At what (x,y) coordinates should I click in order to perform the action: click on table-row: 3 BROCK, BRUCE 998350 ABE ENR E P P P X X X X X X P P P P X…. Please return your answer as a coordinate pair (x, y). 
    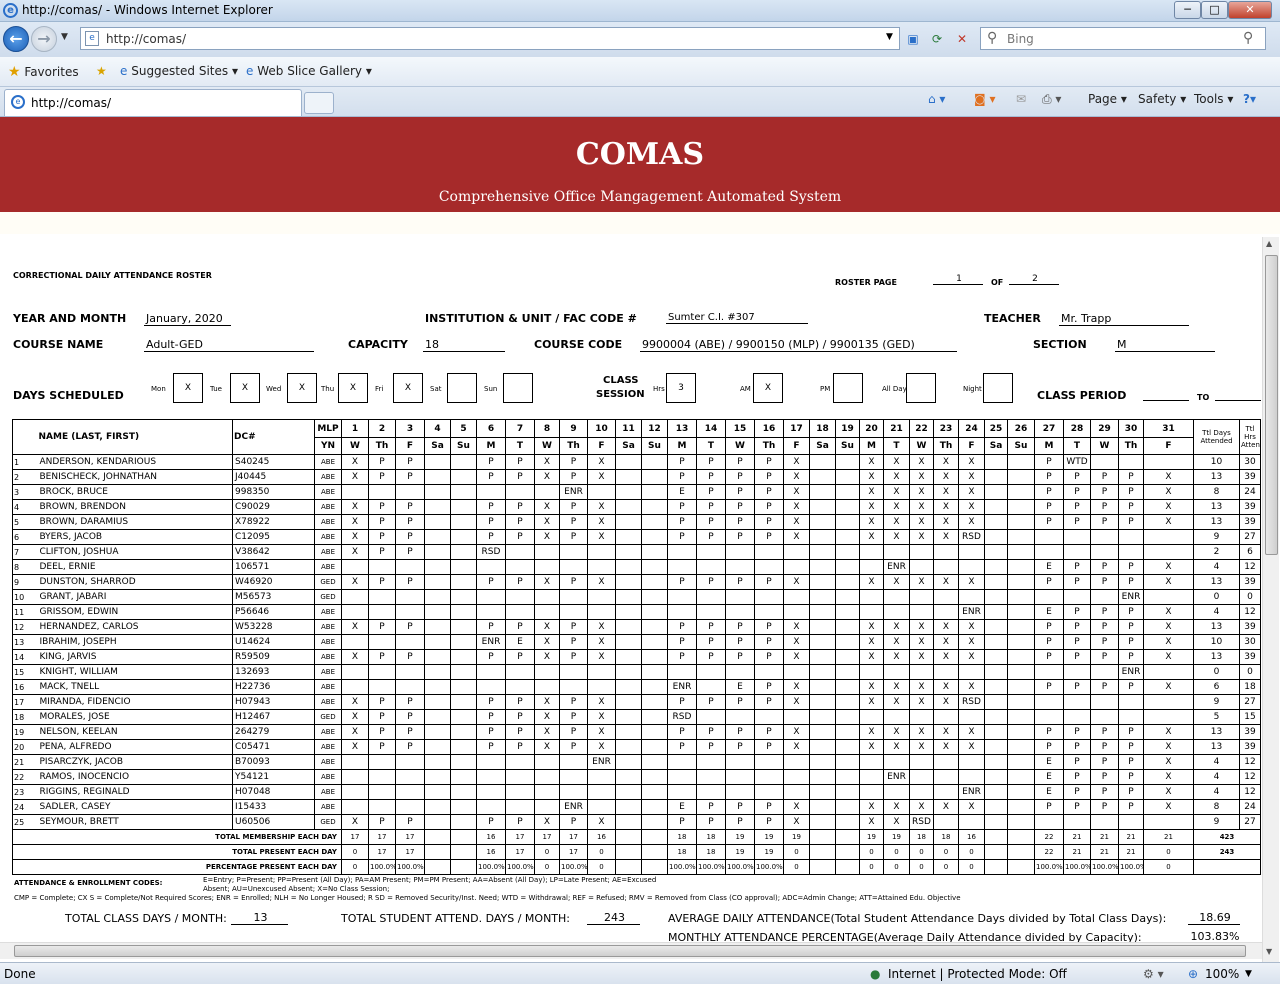
    Looking at the image, I should click on (636, 492).